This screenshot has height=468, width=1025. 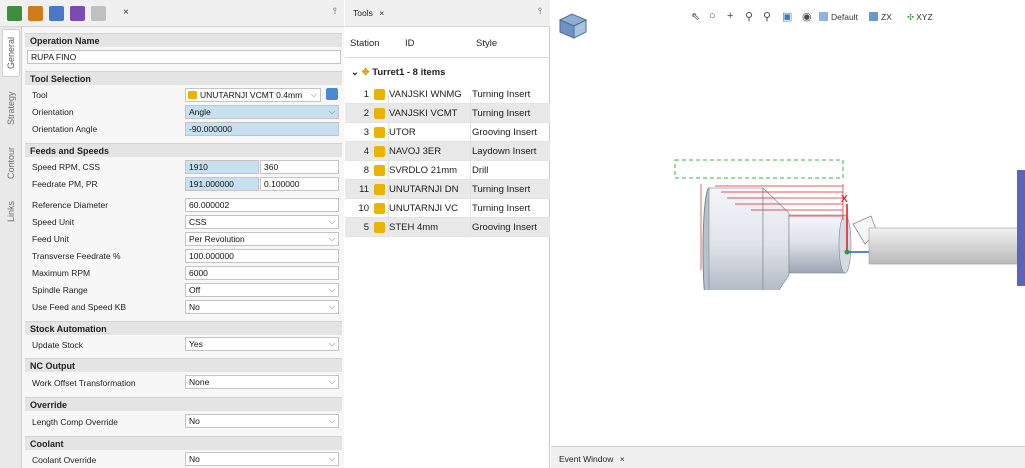 I want to click on length-comp-override-select: No ⌵, so click(x=262, y=421).